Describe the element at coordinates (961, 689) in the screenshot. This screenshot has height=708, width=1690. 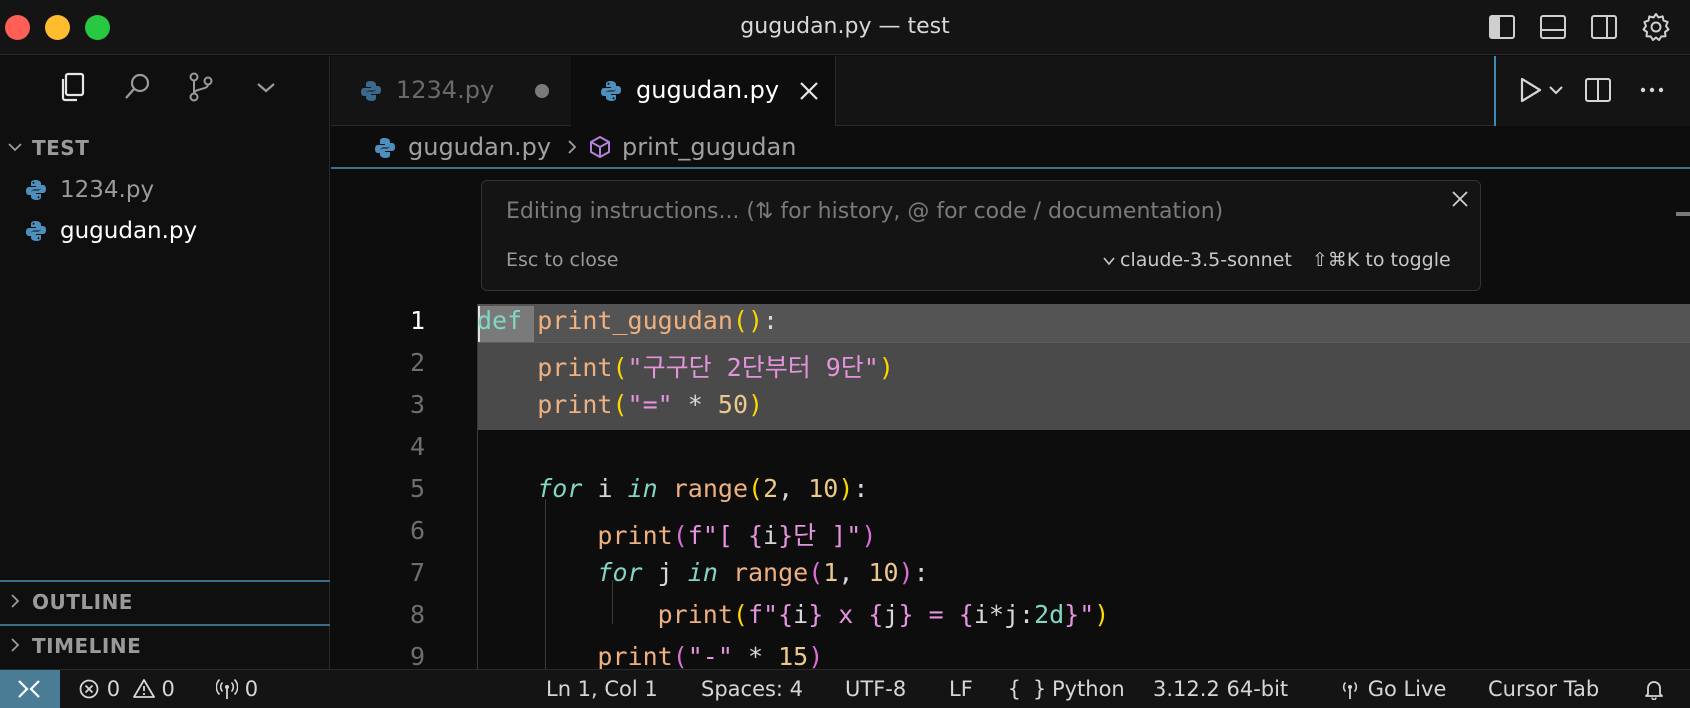
I see `line-ending: LF` at that location.